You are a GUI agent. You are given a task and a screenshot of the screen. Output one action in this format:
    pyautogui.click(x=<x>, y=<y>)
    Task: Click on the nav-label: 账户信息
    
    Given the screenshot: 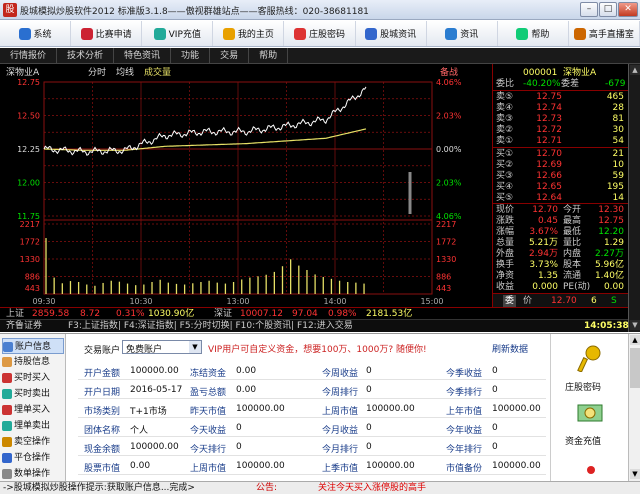 What is the action you would take?
    pyautogui.click(x=33, y=347)
    